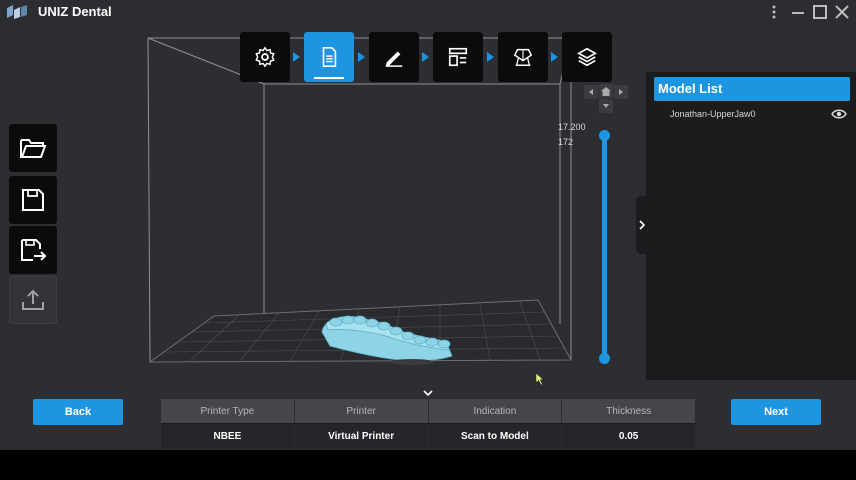  Describe the element at coordinates (713, 114) in the screenshot. I see `model-name: Jonathan-UpperJaw0` at that location.